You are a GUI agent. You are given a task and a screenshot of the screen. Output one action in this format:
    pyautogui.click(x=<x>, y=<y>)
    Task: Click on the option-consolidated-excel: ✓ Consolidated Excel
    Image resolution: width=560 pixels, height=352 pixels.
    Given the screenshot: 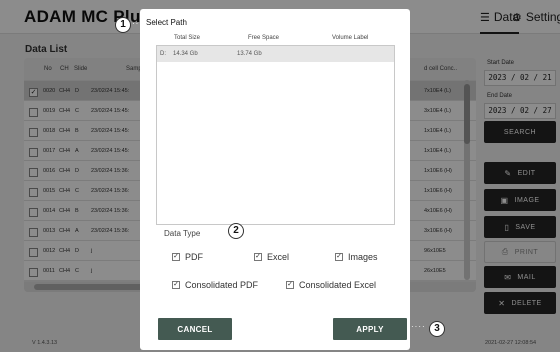 What is the action you would take?
    pyautogui.click(x=331, y=285)
    